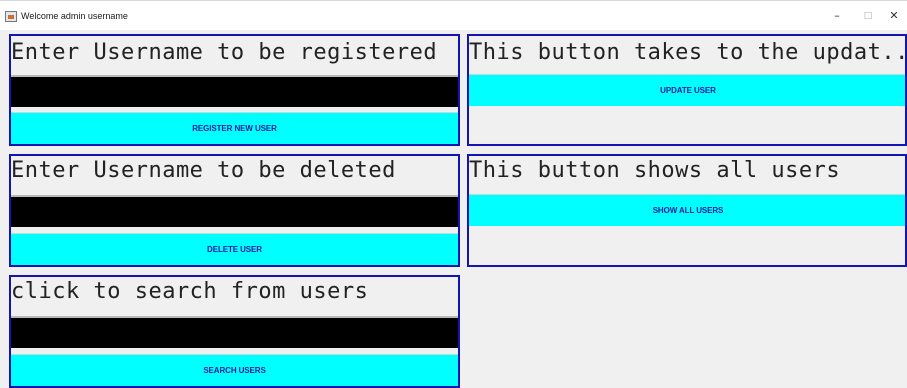 The image size is (907, 388). I want to click on delete-panel: Enter Username to be deleted DELETE USER, so click(234, 210).